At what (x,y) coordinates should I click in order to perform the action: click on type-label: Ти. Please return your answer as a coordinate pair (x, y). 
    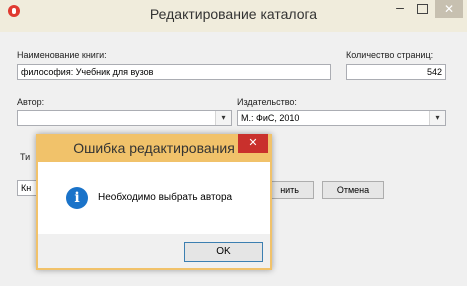
    Looking at the image, I should click on (25, 157).